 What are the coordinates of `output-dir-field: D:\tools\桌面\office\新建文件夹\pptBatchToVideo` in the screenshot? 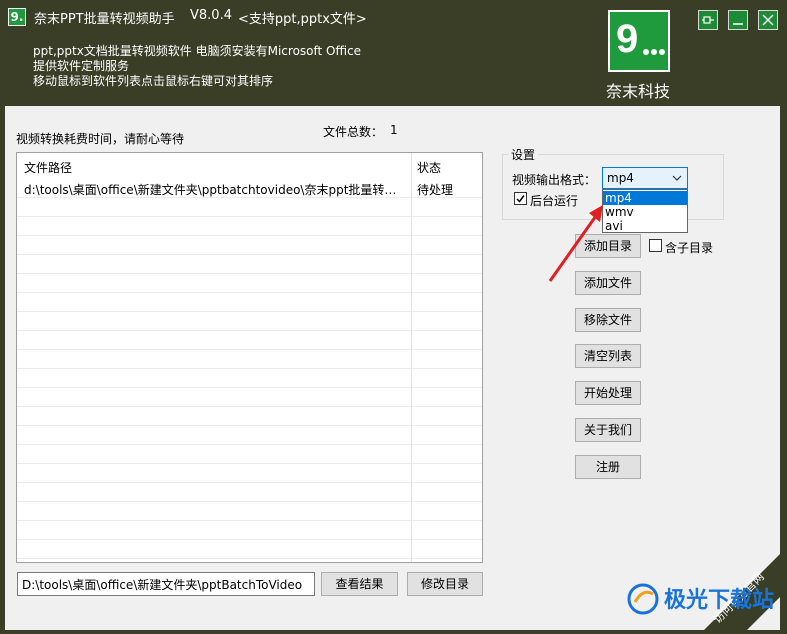 It's located at (166, 584).